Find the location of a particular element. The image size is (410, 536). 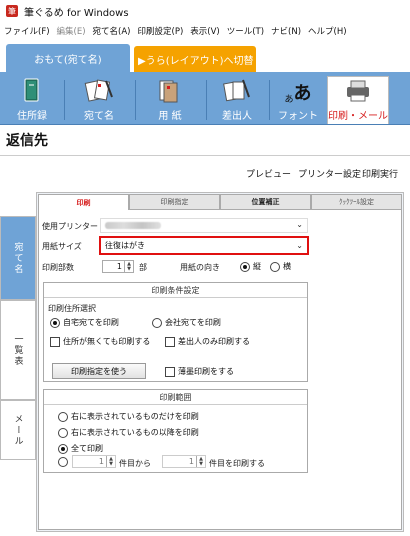

sender-only-checkbox: 差出人のみ印刷する is located at coordinates (207, 341).